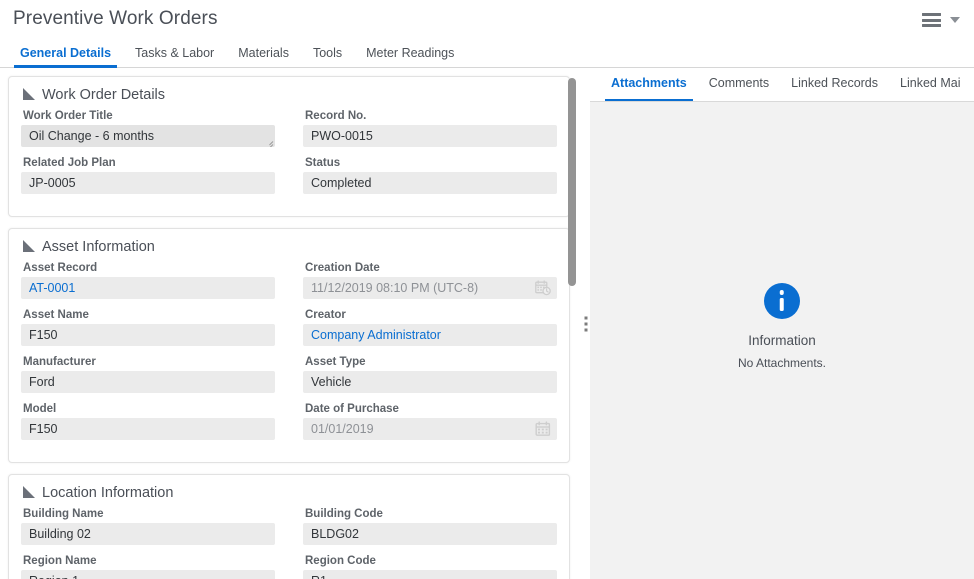 The width and height of the screenshot is (974, 579). What do you see at coordinates (290, 247) in the screenshot?
I see `form-section-header: Asset Information` at bounding box center [290, 247].